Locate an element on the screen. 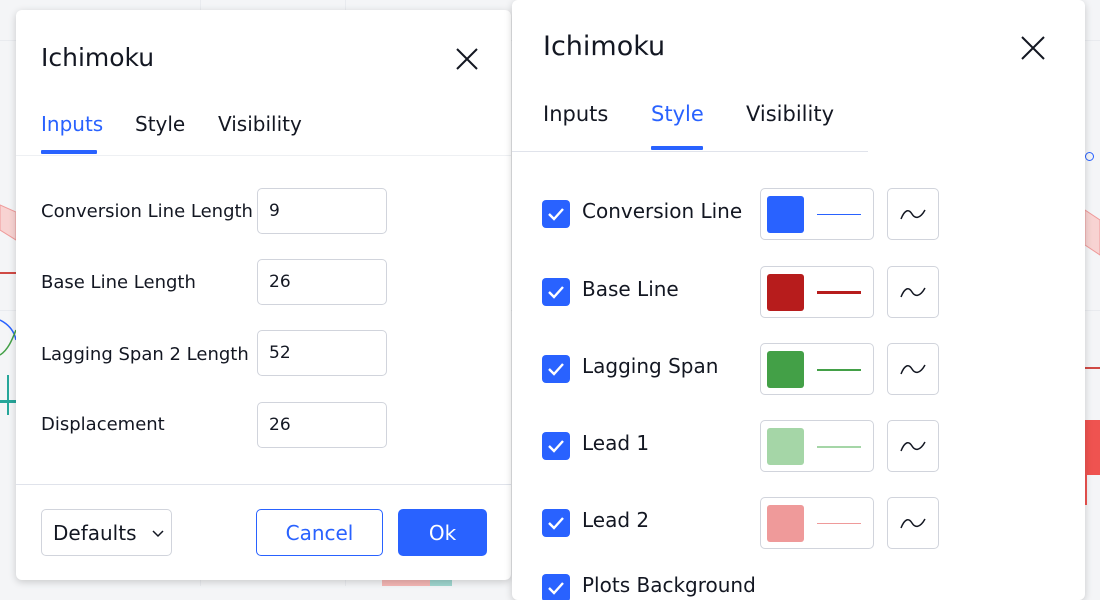  defaults-label: Defaults is located at coordinates (95, 532).